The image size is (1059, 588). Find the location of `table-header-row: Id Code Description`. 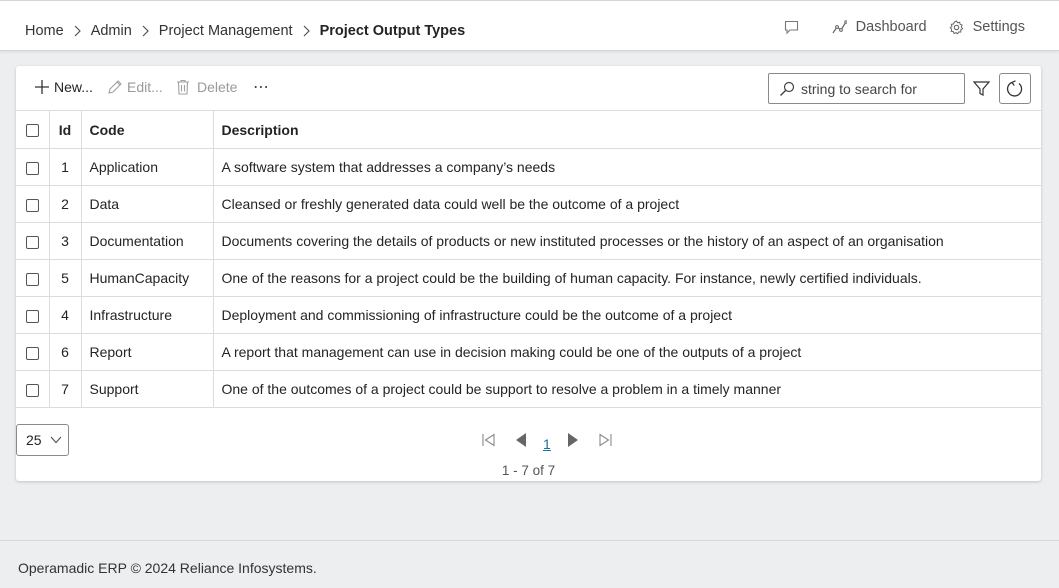

table-header-row: Id Code Description is located at coordinates (528, 129).